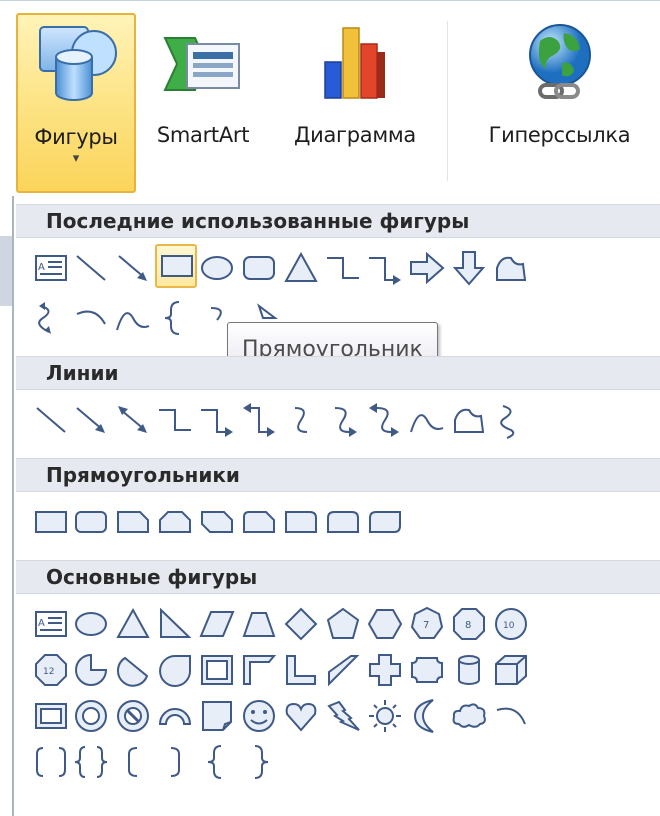 This screenshot has height=816, width=660. Describe the element at coordinates (133, 670) in the screenshot. I see `chord-shape` at that location.